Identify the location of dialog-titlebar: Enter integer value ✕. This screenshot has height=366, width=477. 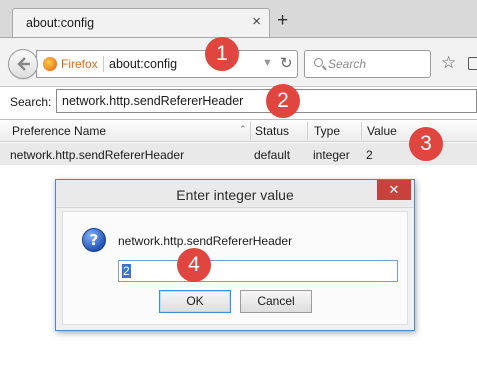
(235, 194).